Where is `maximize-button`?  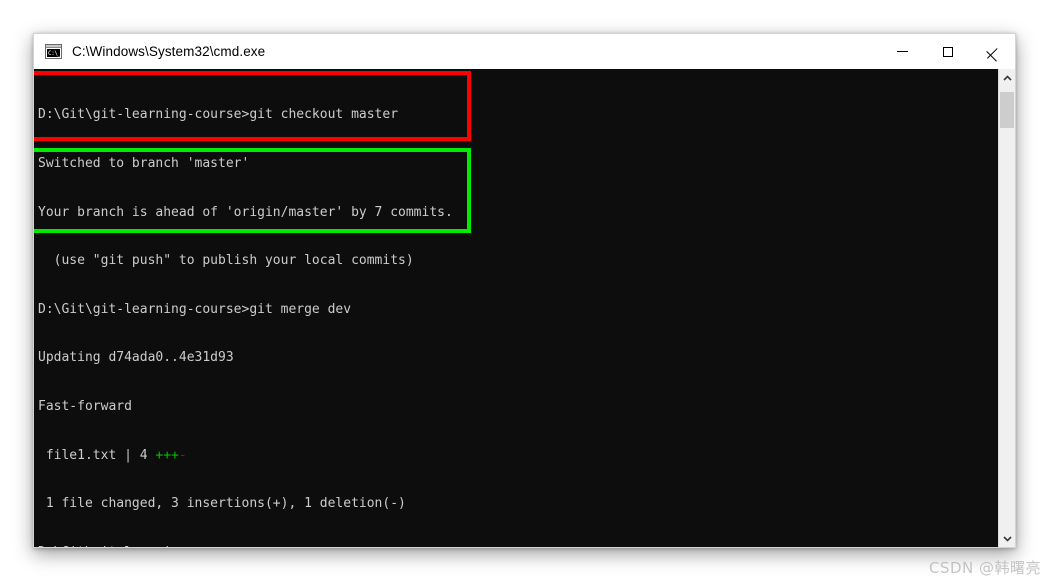 maximize-button is located at coordinates (947, 51).